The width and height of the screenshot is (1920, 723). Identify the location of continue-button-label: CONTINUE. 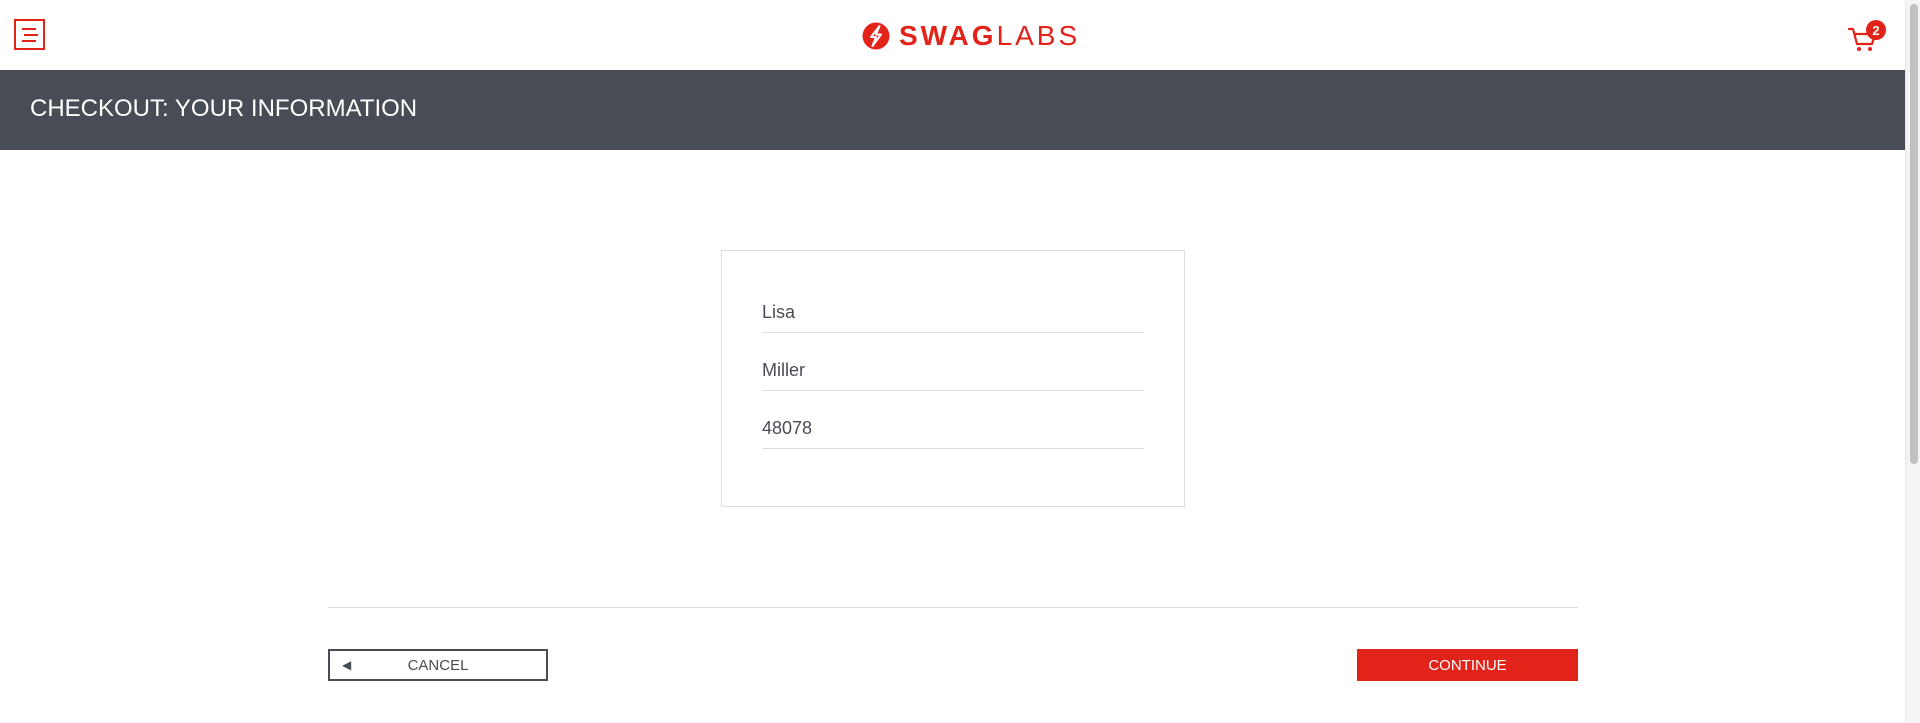
(1467, 665).